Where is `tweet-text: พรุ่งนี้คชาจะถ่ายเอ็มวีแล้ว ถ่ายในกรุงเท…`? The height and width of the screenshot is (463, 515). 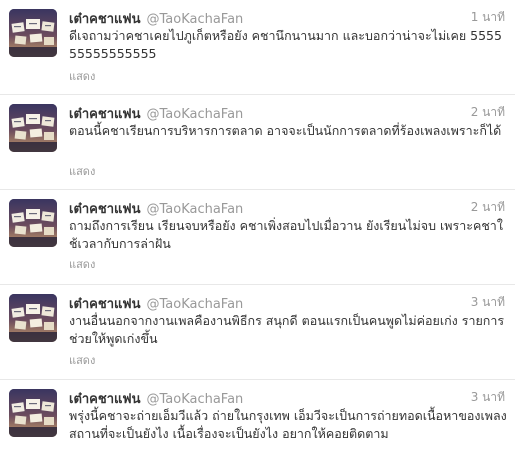 tweet-text: พรุ่งนี้คชาจะถ่ายเอ็มวีแล้ว ถ่ายในกรุงเท… is located at coordinates (288, 424).